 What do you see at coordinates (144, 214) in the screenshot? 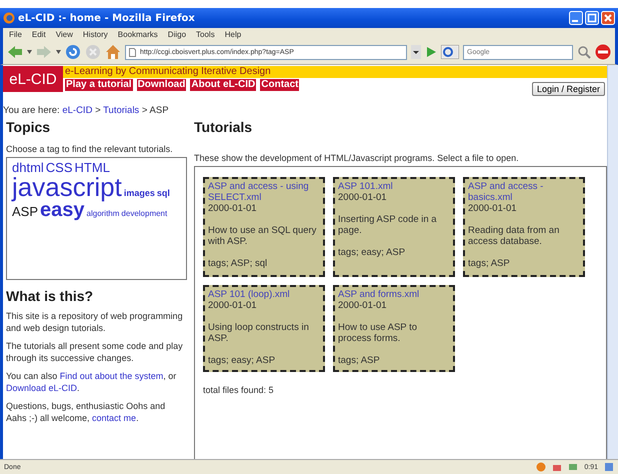
I see `tag-link: development` at bounding box center [144, 214].